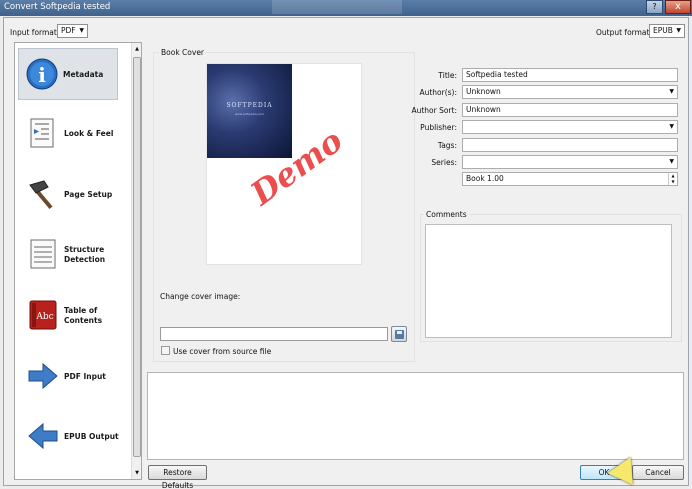  What do you see at coordinates (222, 351) in the screenshot?
I see `use-source-cover-label: Use cover from source file` at bounding box center [222, 351].